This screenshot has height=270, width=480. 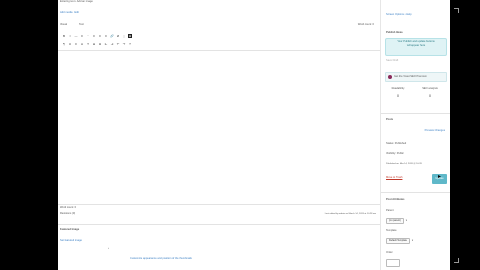 I want to click on italic-button: I, so click(x=70, y=36).